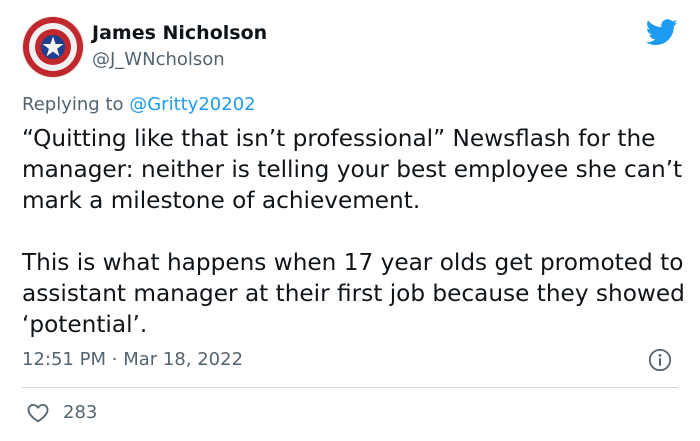  I want to click on shield-avatar-icon, so click(53, 47).